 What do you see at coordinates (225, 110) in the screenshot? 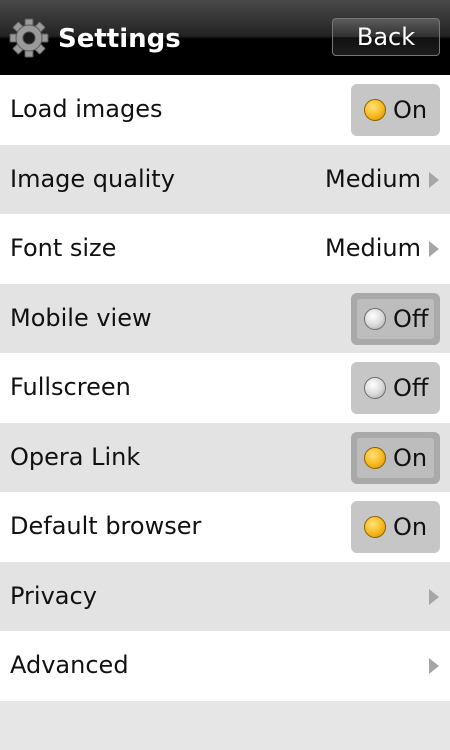
I see `setting-row-load-images: Load images On` at bounding box center [225, 110].